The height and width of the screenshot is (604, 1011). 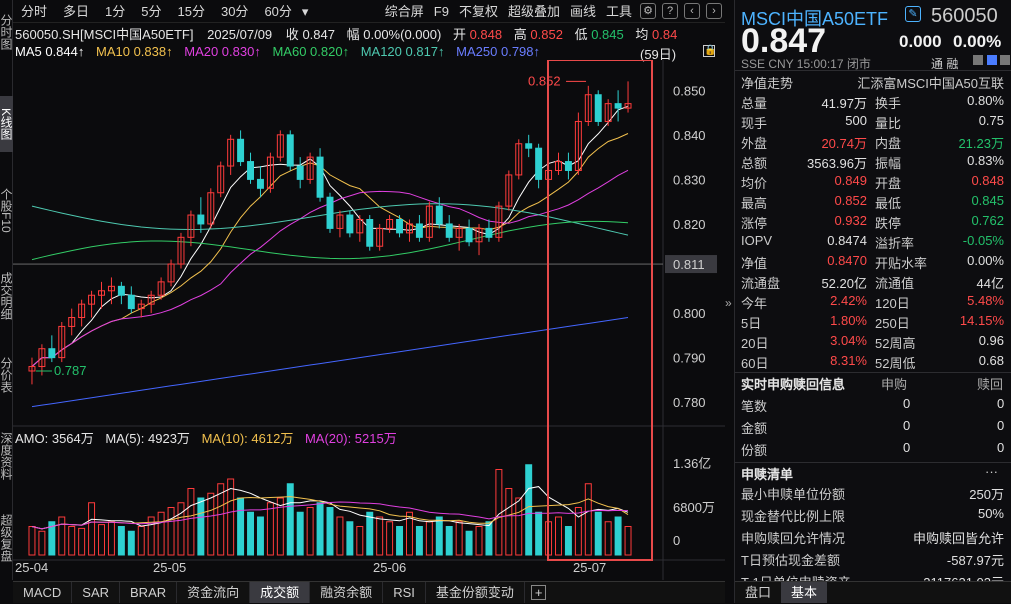 What do you see at coordinates (873, 428) in the screenshot?
I see `realtime-row: 金额00` at bounding box center [873, 428].